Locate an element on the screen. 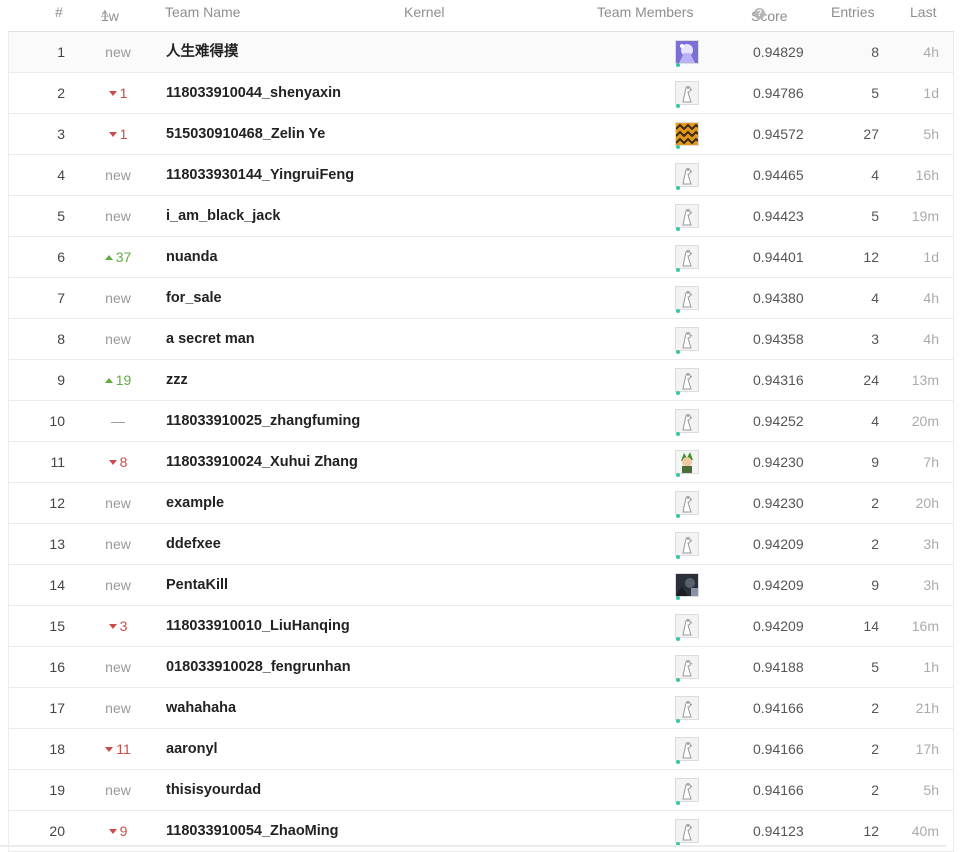 The image size is (964, 852). team-name: for_sale is located at coordinates (194, 298).